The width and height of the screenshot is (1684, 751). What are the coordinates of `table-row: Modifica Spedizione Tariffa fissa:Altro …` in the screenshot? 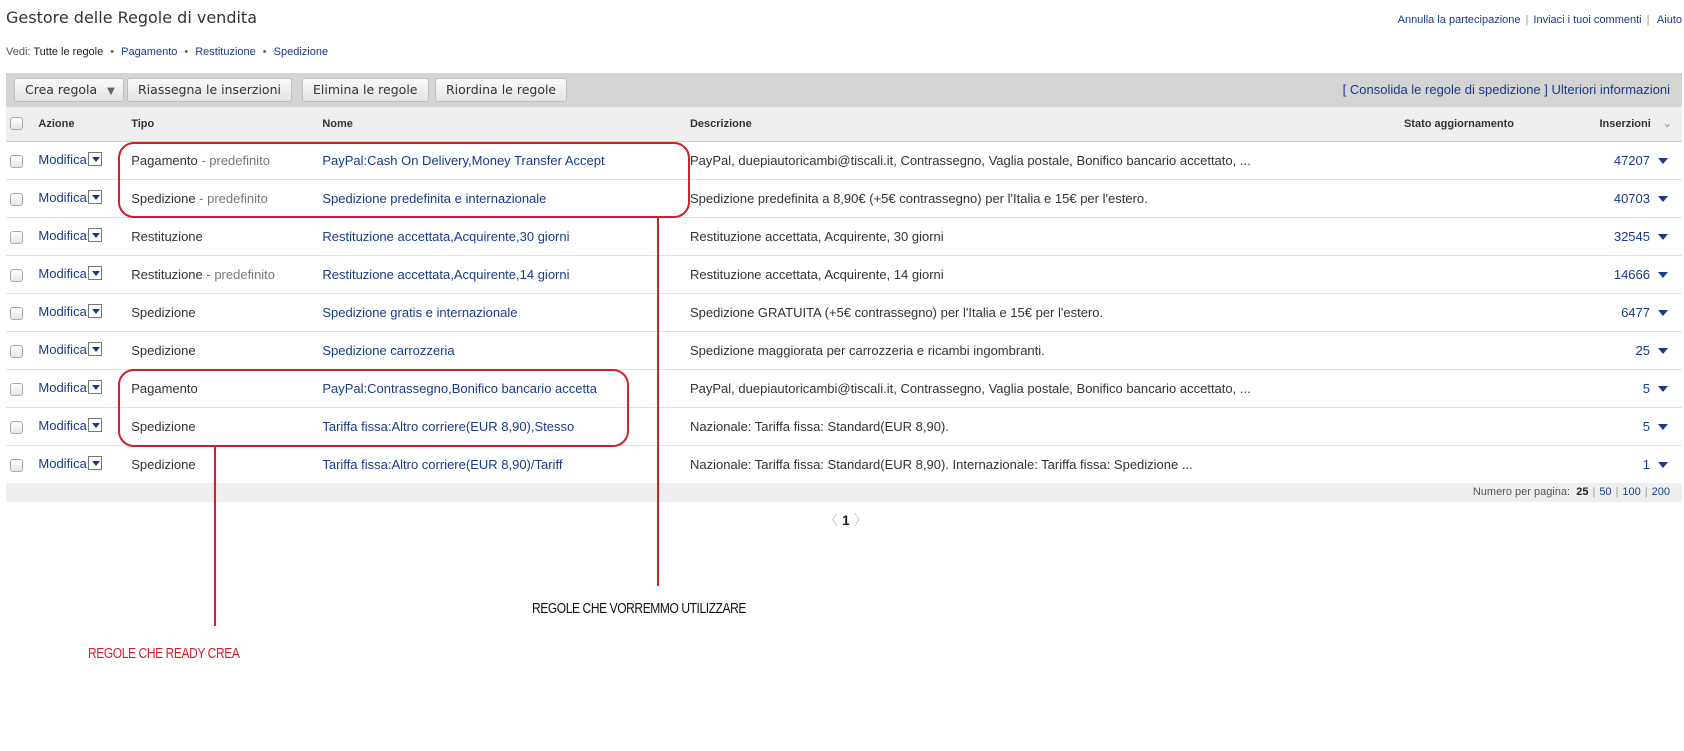 It's located at (844, 464).